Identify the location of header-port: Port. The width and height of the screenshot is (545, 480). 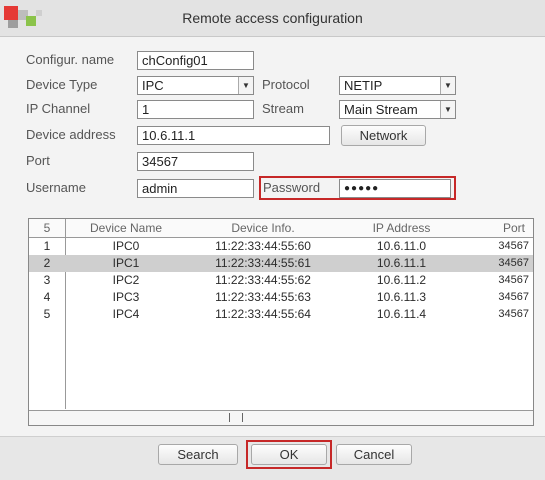
(498, 228).